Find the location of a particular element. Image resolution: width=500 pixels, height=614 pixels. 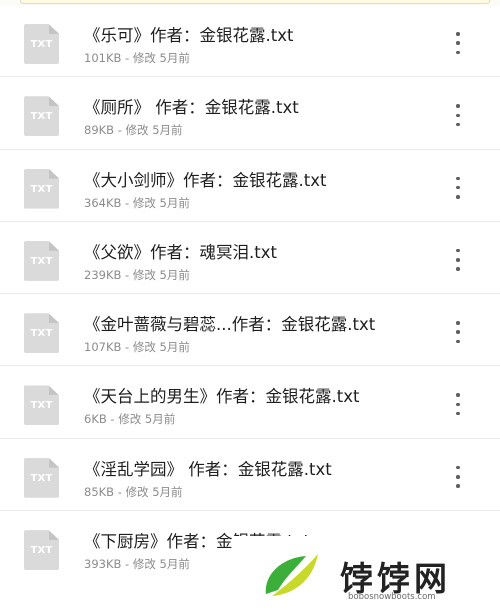

active-tab-indicator is located at coordinates (255, 2).